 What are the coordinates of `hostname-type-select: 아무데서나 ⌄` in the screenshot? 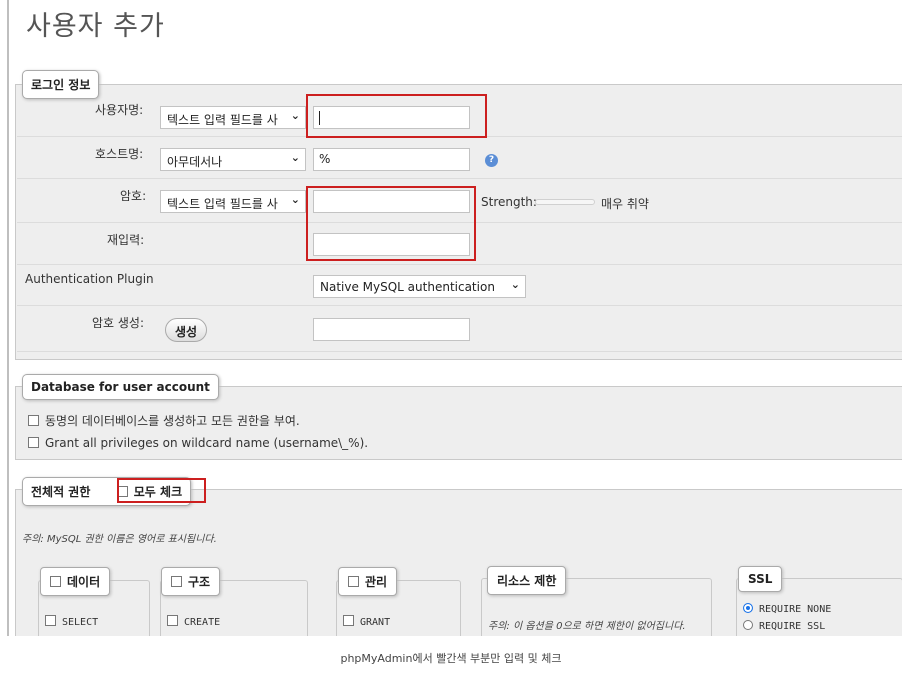 It's located at (233, 159).